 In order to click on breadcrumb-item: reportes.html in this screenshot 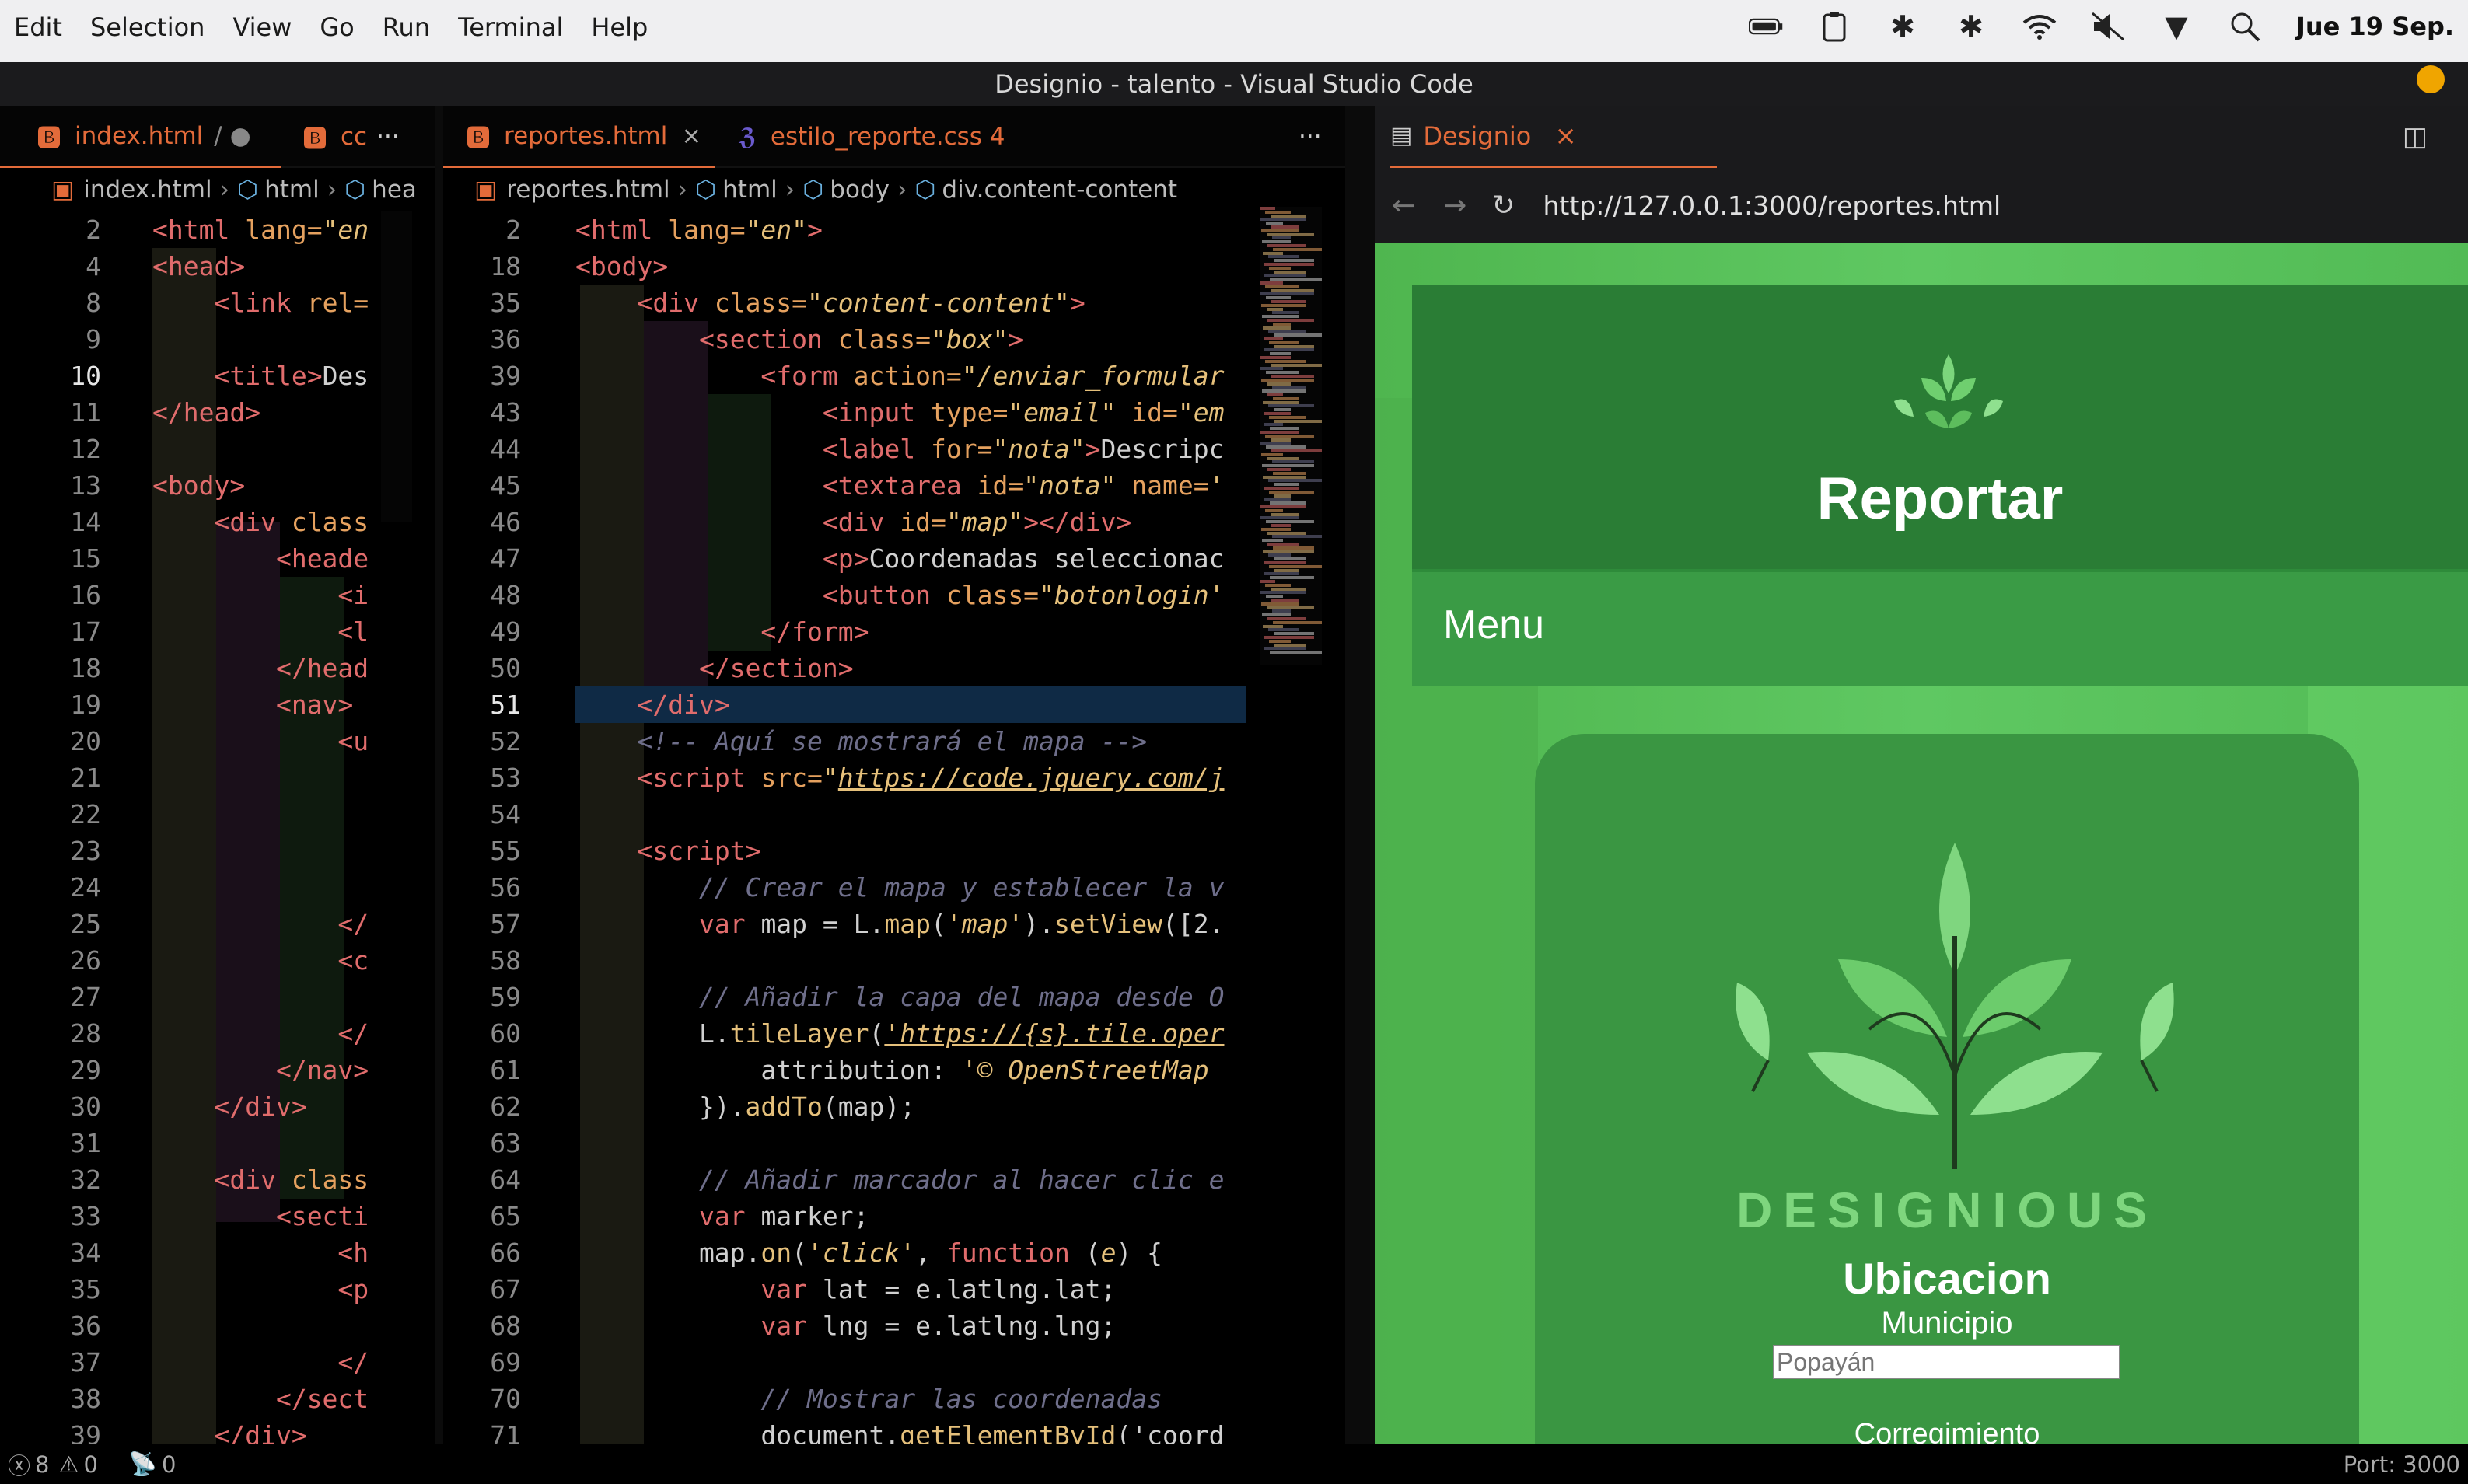, I will do `click(587, 190)`.